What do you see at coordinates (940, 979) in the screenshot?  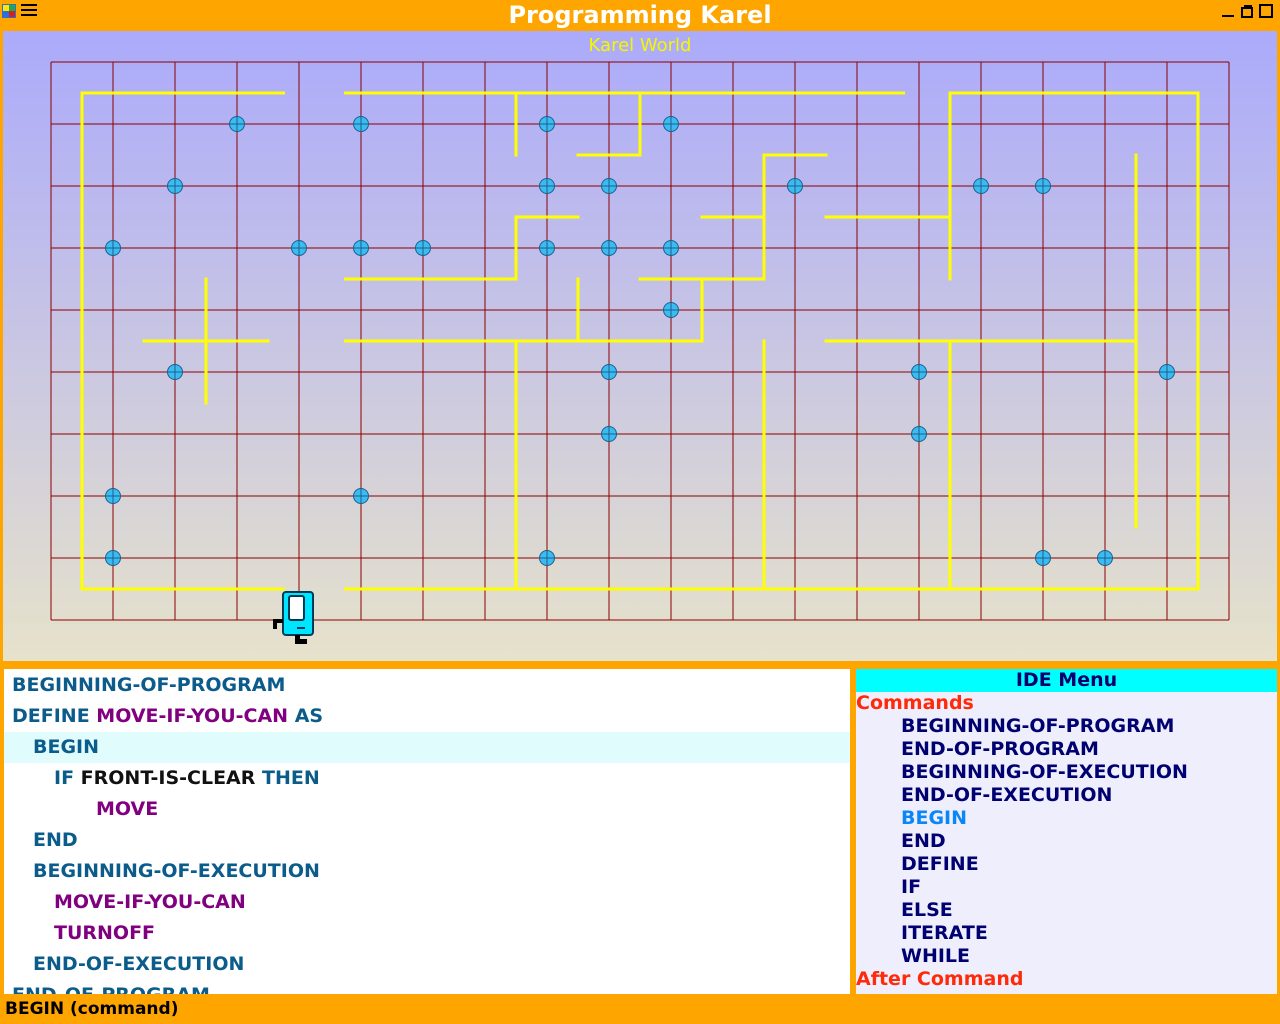 I see `after-command-heading: After Command` at bounding box center [940, 979].